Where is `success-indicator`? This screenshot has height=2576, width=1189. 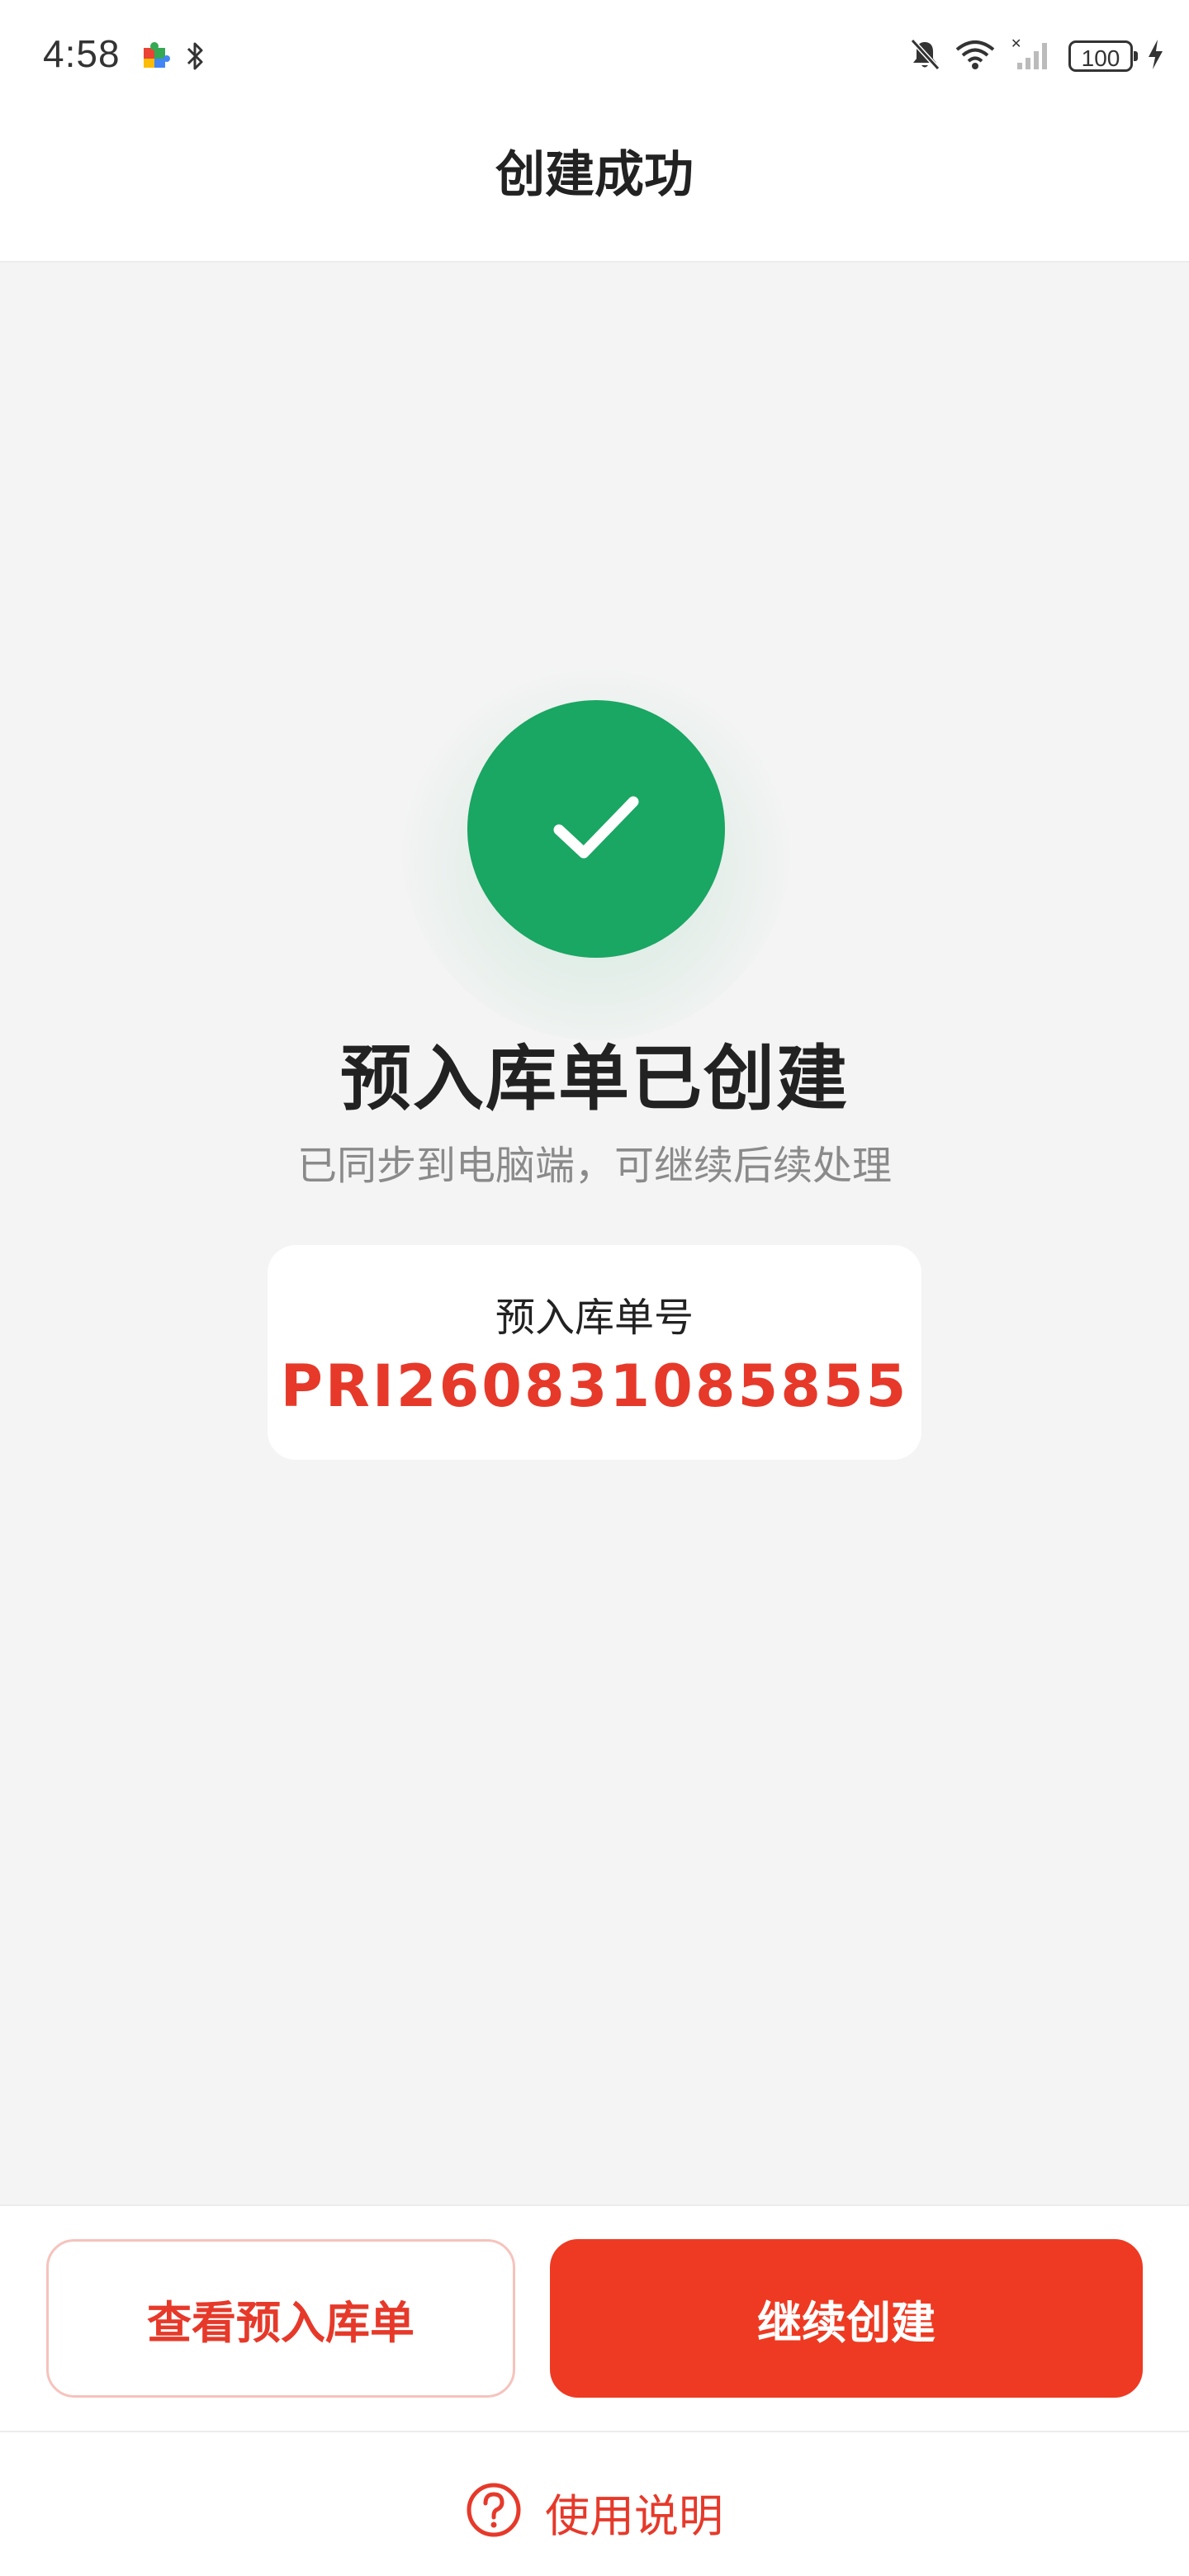
success-indicator is located at coordinates (596, 845).